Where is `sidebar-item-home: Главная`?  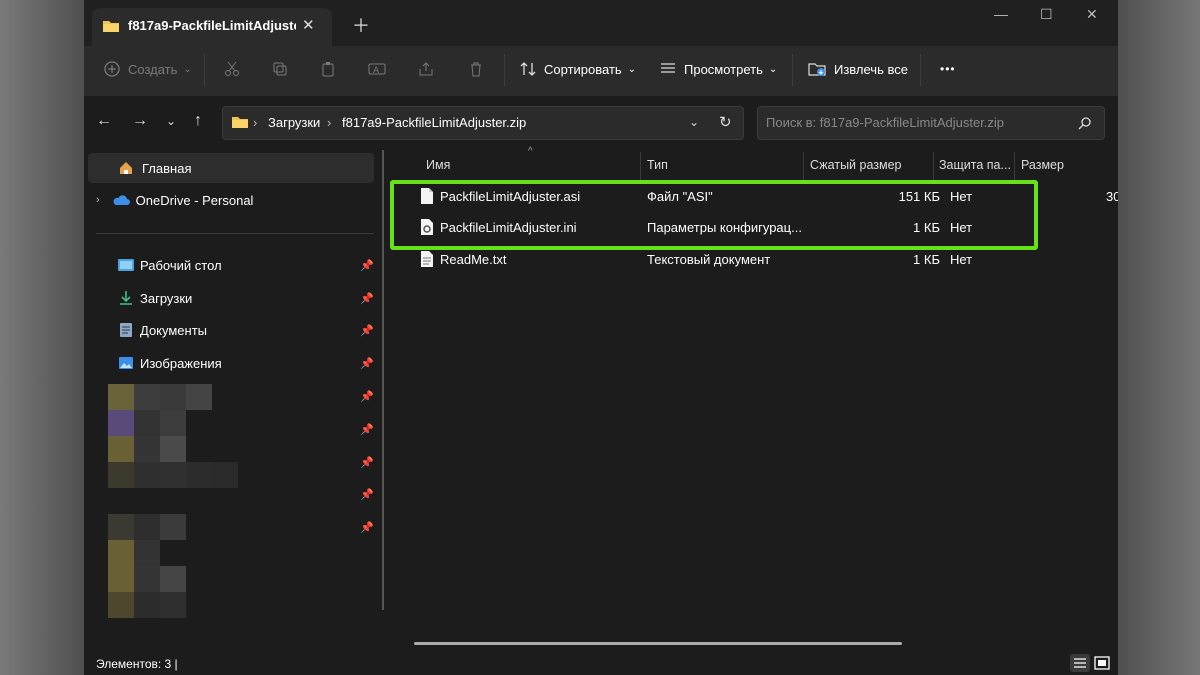
sidebar-item-home: Главная is located at coordinates (231, 168).